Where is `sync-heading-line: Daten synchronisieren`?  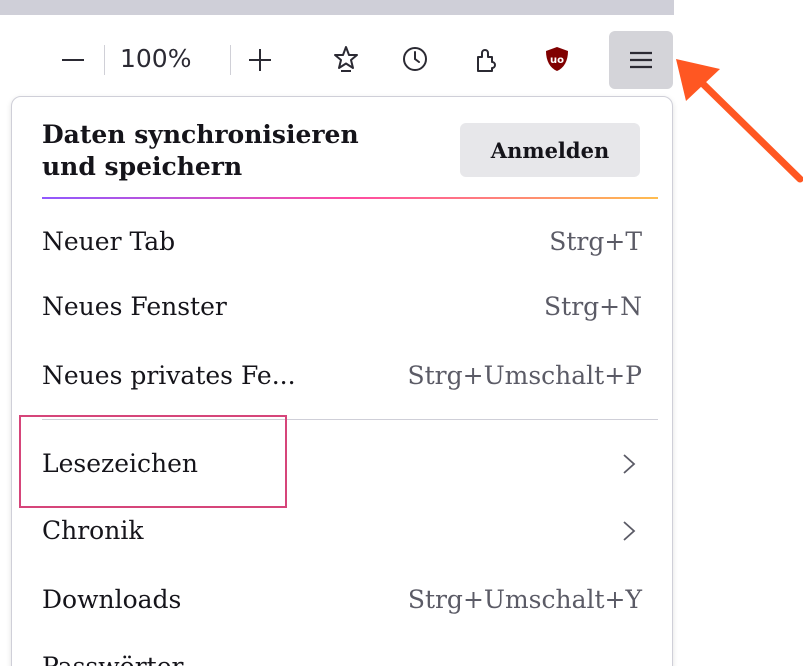
sync-heading-line: Daten synchronisieren is located at coordinates (200, 134).